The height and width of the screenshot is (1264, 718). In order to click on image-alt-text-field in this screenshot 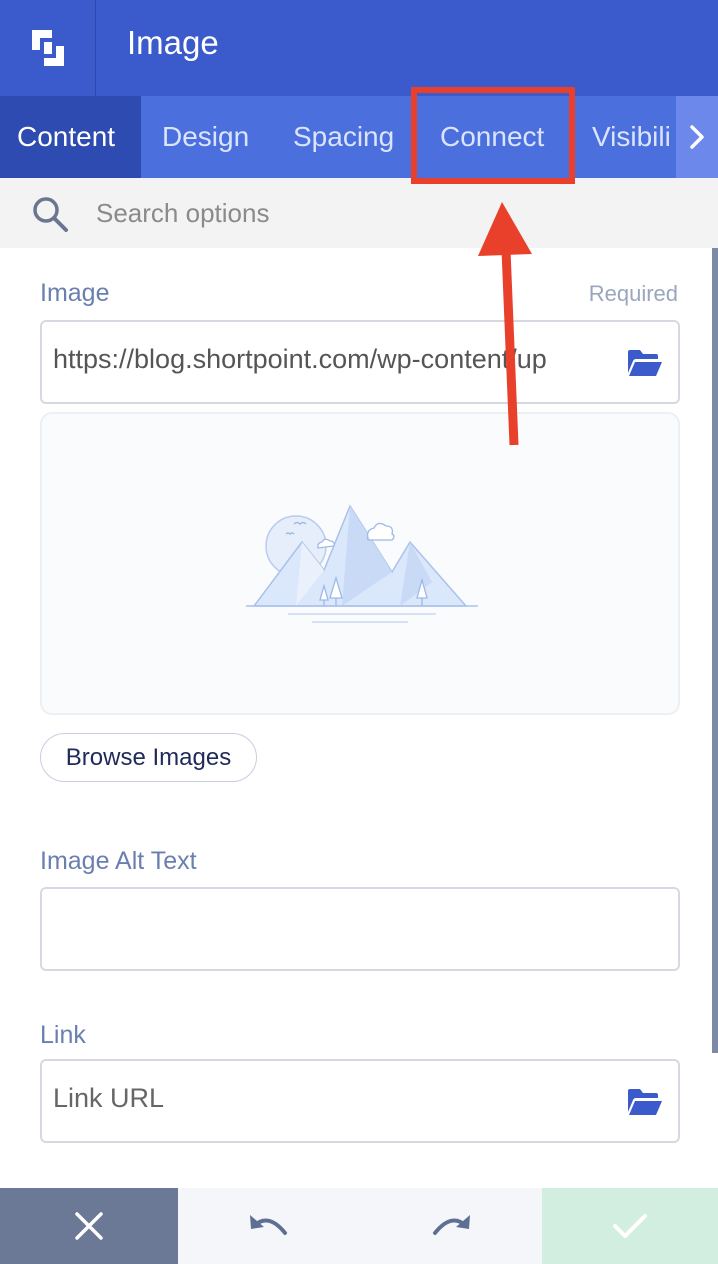, I will do `click(360, 929)`.